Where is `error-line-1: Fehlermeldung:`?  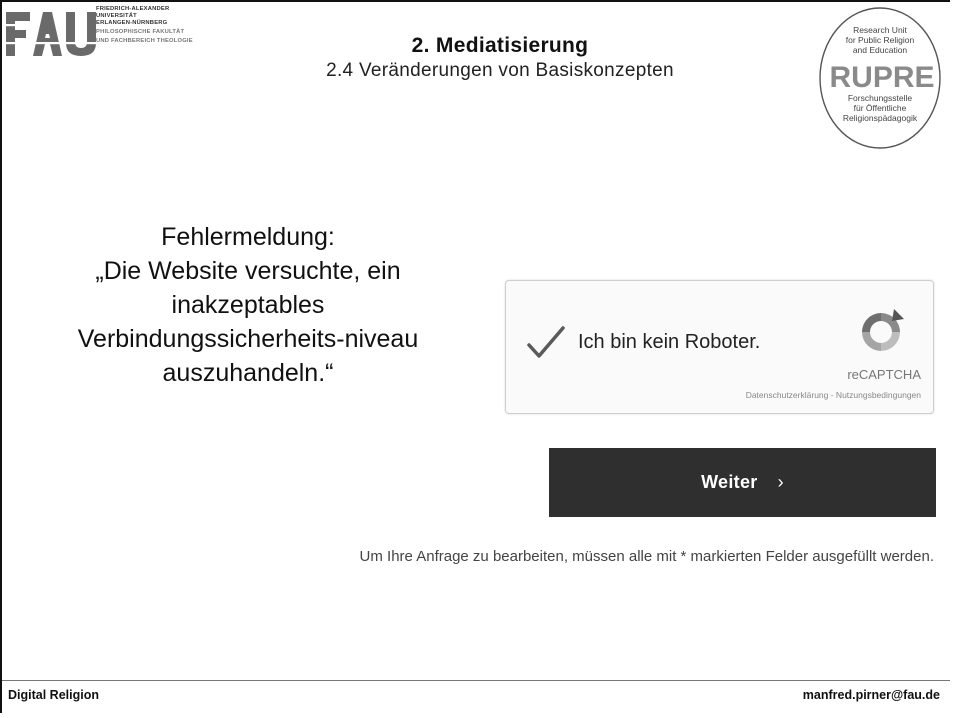
error-line-1: Fehlermeldung: is located at coordinates (248, 237).